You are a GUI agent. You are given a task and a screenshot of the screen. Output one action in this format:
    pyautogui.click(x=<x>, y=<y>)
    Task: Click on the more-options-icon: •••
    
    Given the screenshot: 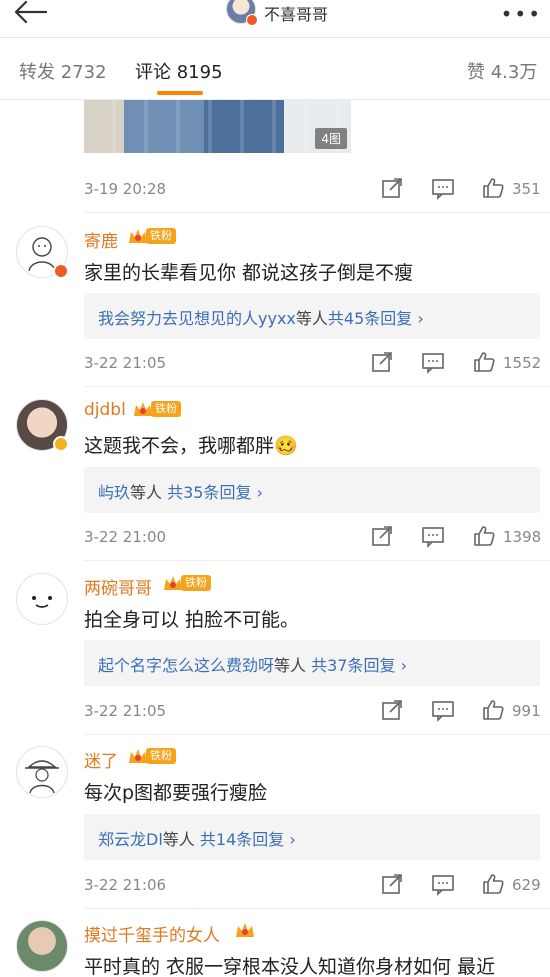 What is the action you would take?
    pyautogui.click(x=521, y=14)
    